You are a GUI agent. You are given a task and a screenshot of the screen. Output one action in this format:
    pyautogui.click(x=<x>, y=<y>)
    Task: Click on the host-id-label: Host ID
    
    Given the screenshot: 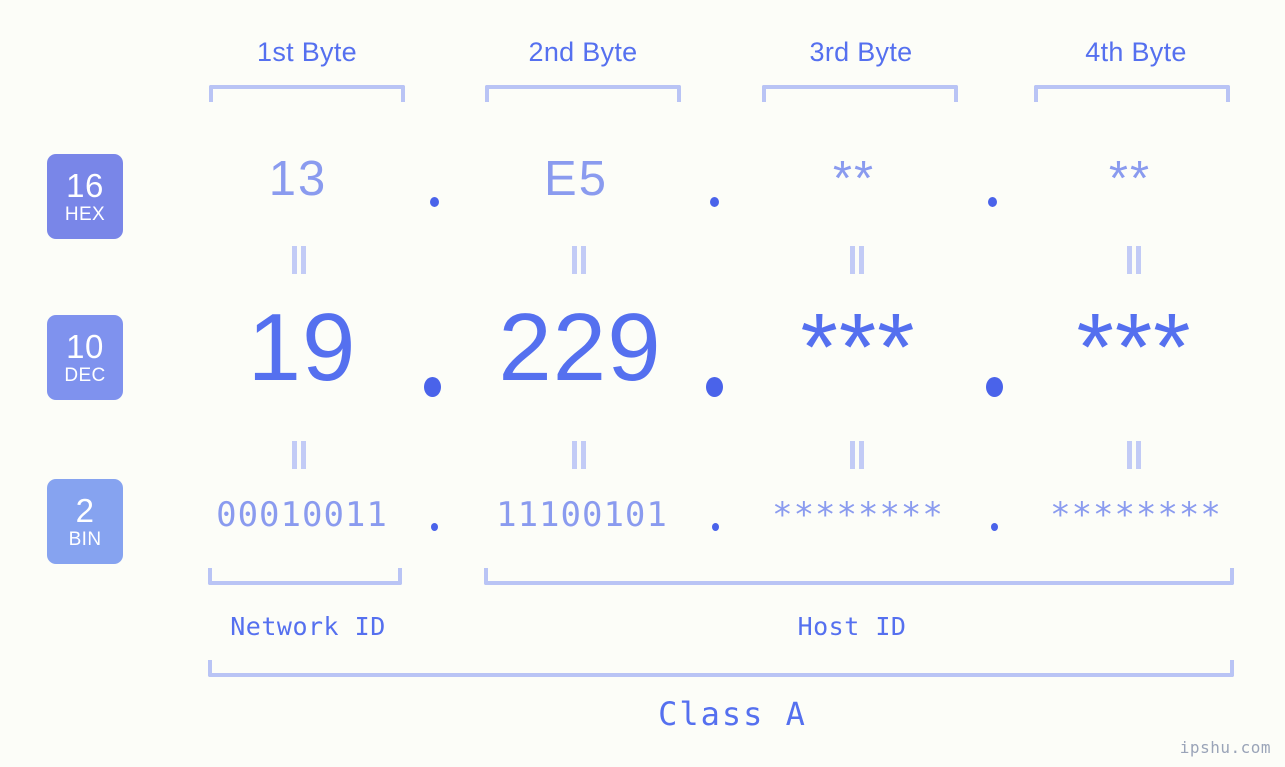 What is the action you would take?
    pyautogui.click(x=852, y=626)
    